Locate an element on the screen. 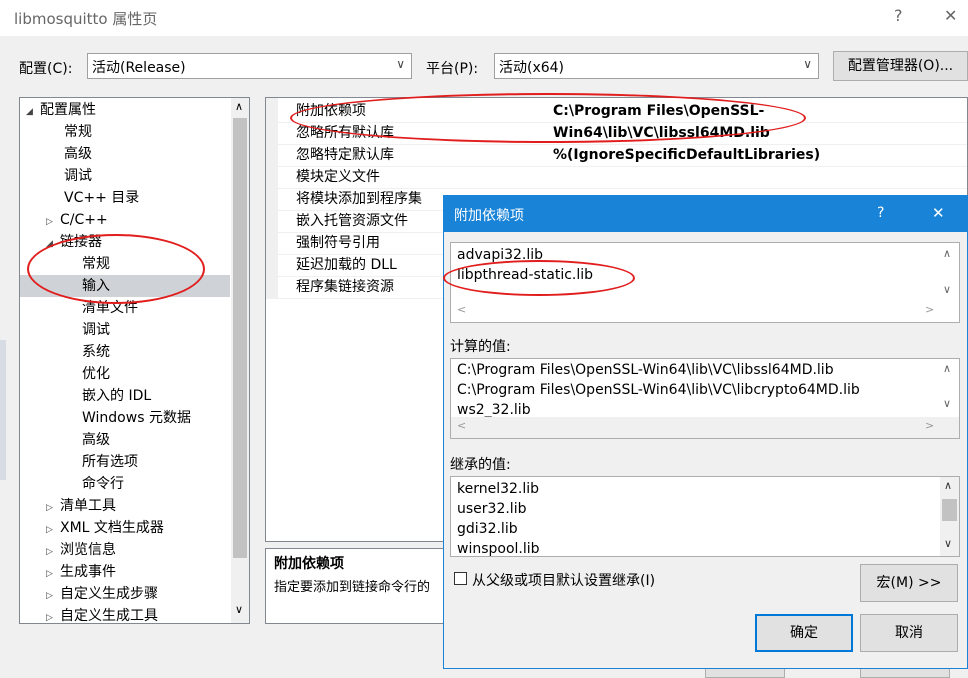 The image size is (968, 678). inherited-scrollbar: ∧ ∨ is located at coordinates (949, 516).